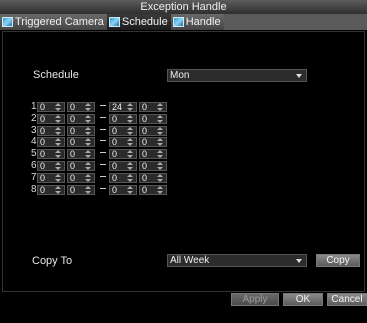 This screenshot has height=323, width=367. I want to click on copy-to-label: Copy To, so click(52, 261).